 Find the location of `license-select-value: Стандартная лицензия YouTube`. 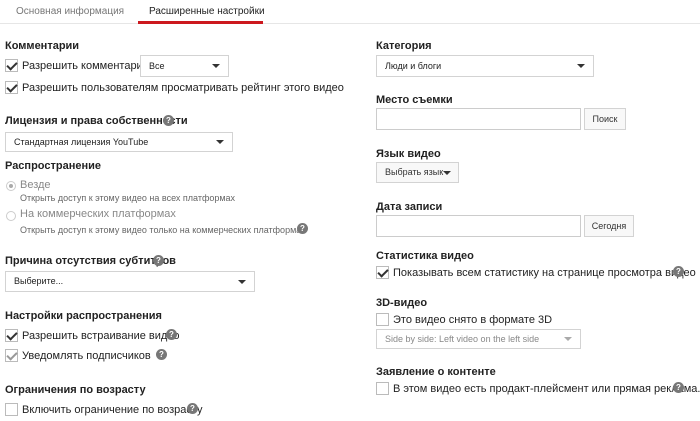

license-select-value: Стандартная лицензия YouTube is located at coordinates (81, 142).